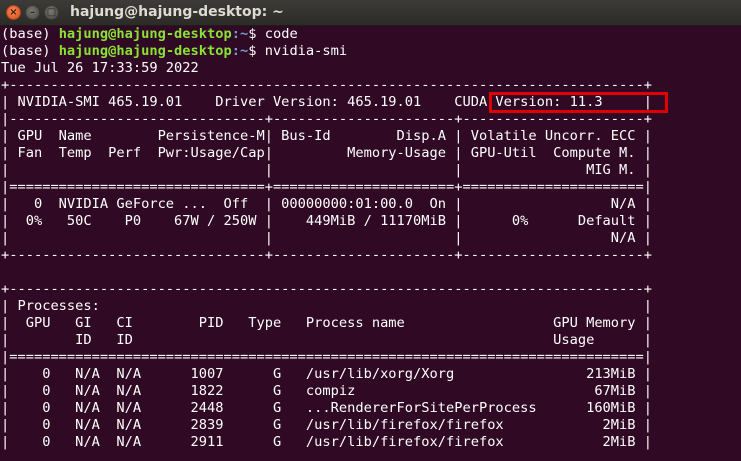 Image resolution: width=741 pixels, height=461 pixels. What do you see at coordinates (327, 238) in the screenshot?
I see `gpu-row-line: | | | N/A |` at bounding box center [327, 238].